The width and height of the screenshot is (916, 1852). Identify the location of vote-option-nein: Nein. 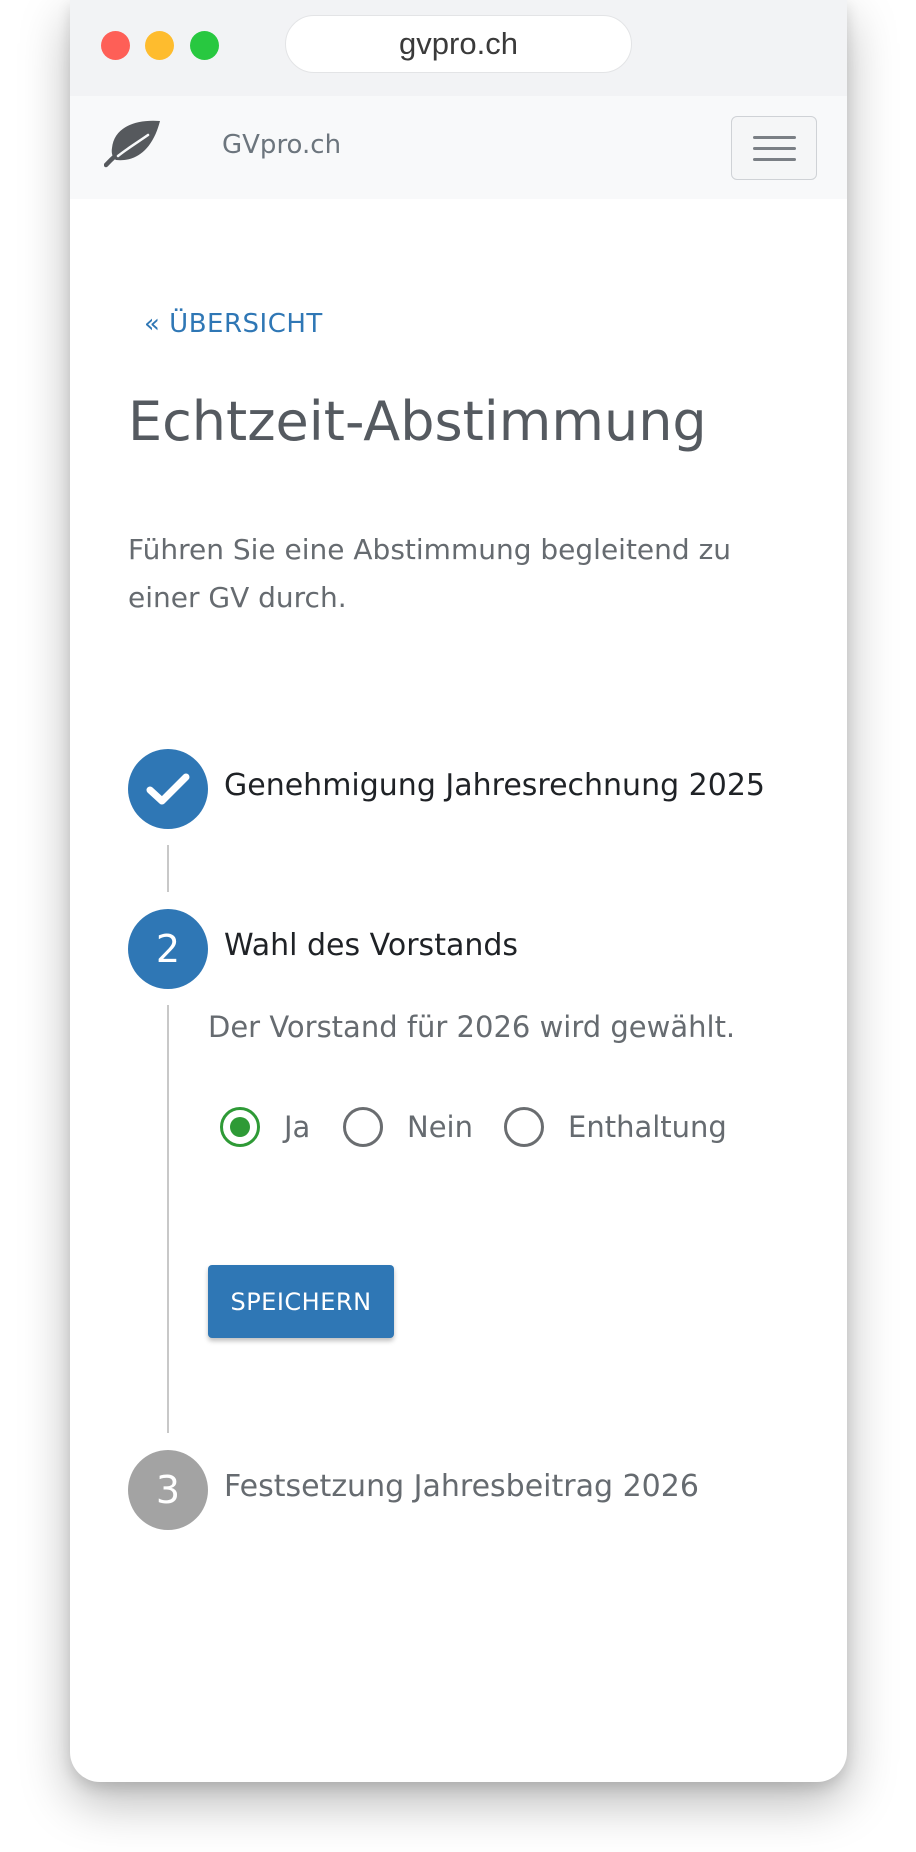
(408, 1127).